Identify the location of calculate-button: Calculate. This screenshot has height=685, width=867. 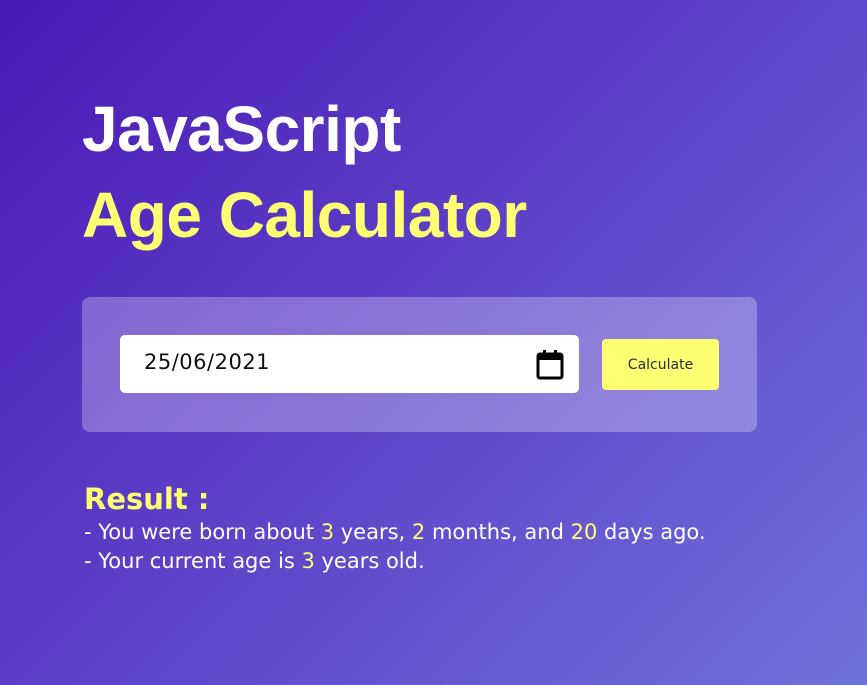
(660, 364).